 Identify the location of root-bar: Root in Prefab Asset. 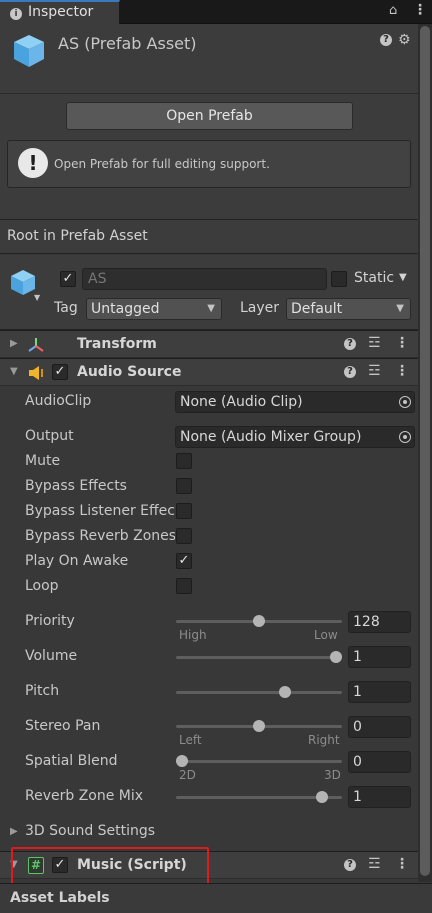
(209, 237).